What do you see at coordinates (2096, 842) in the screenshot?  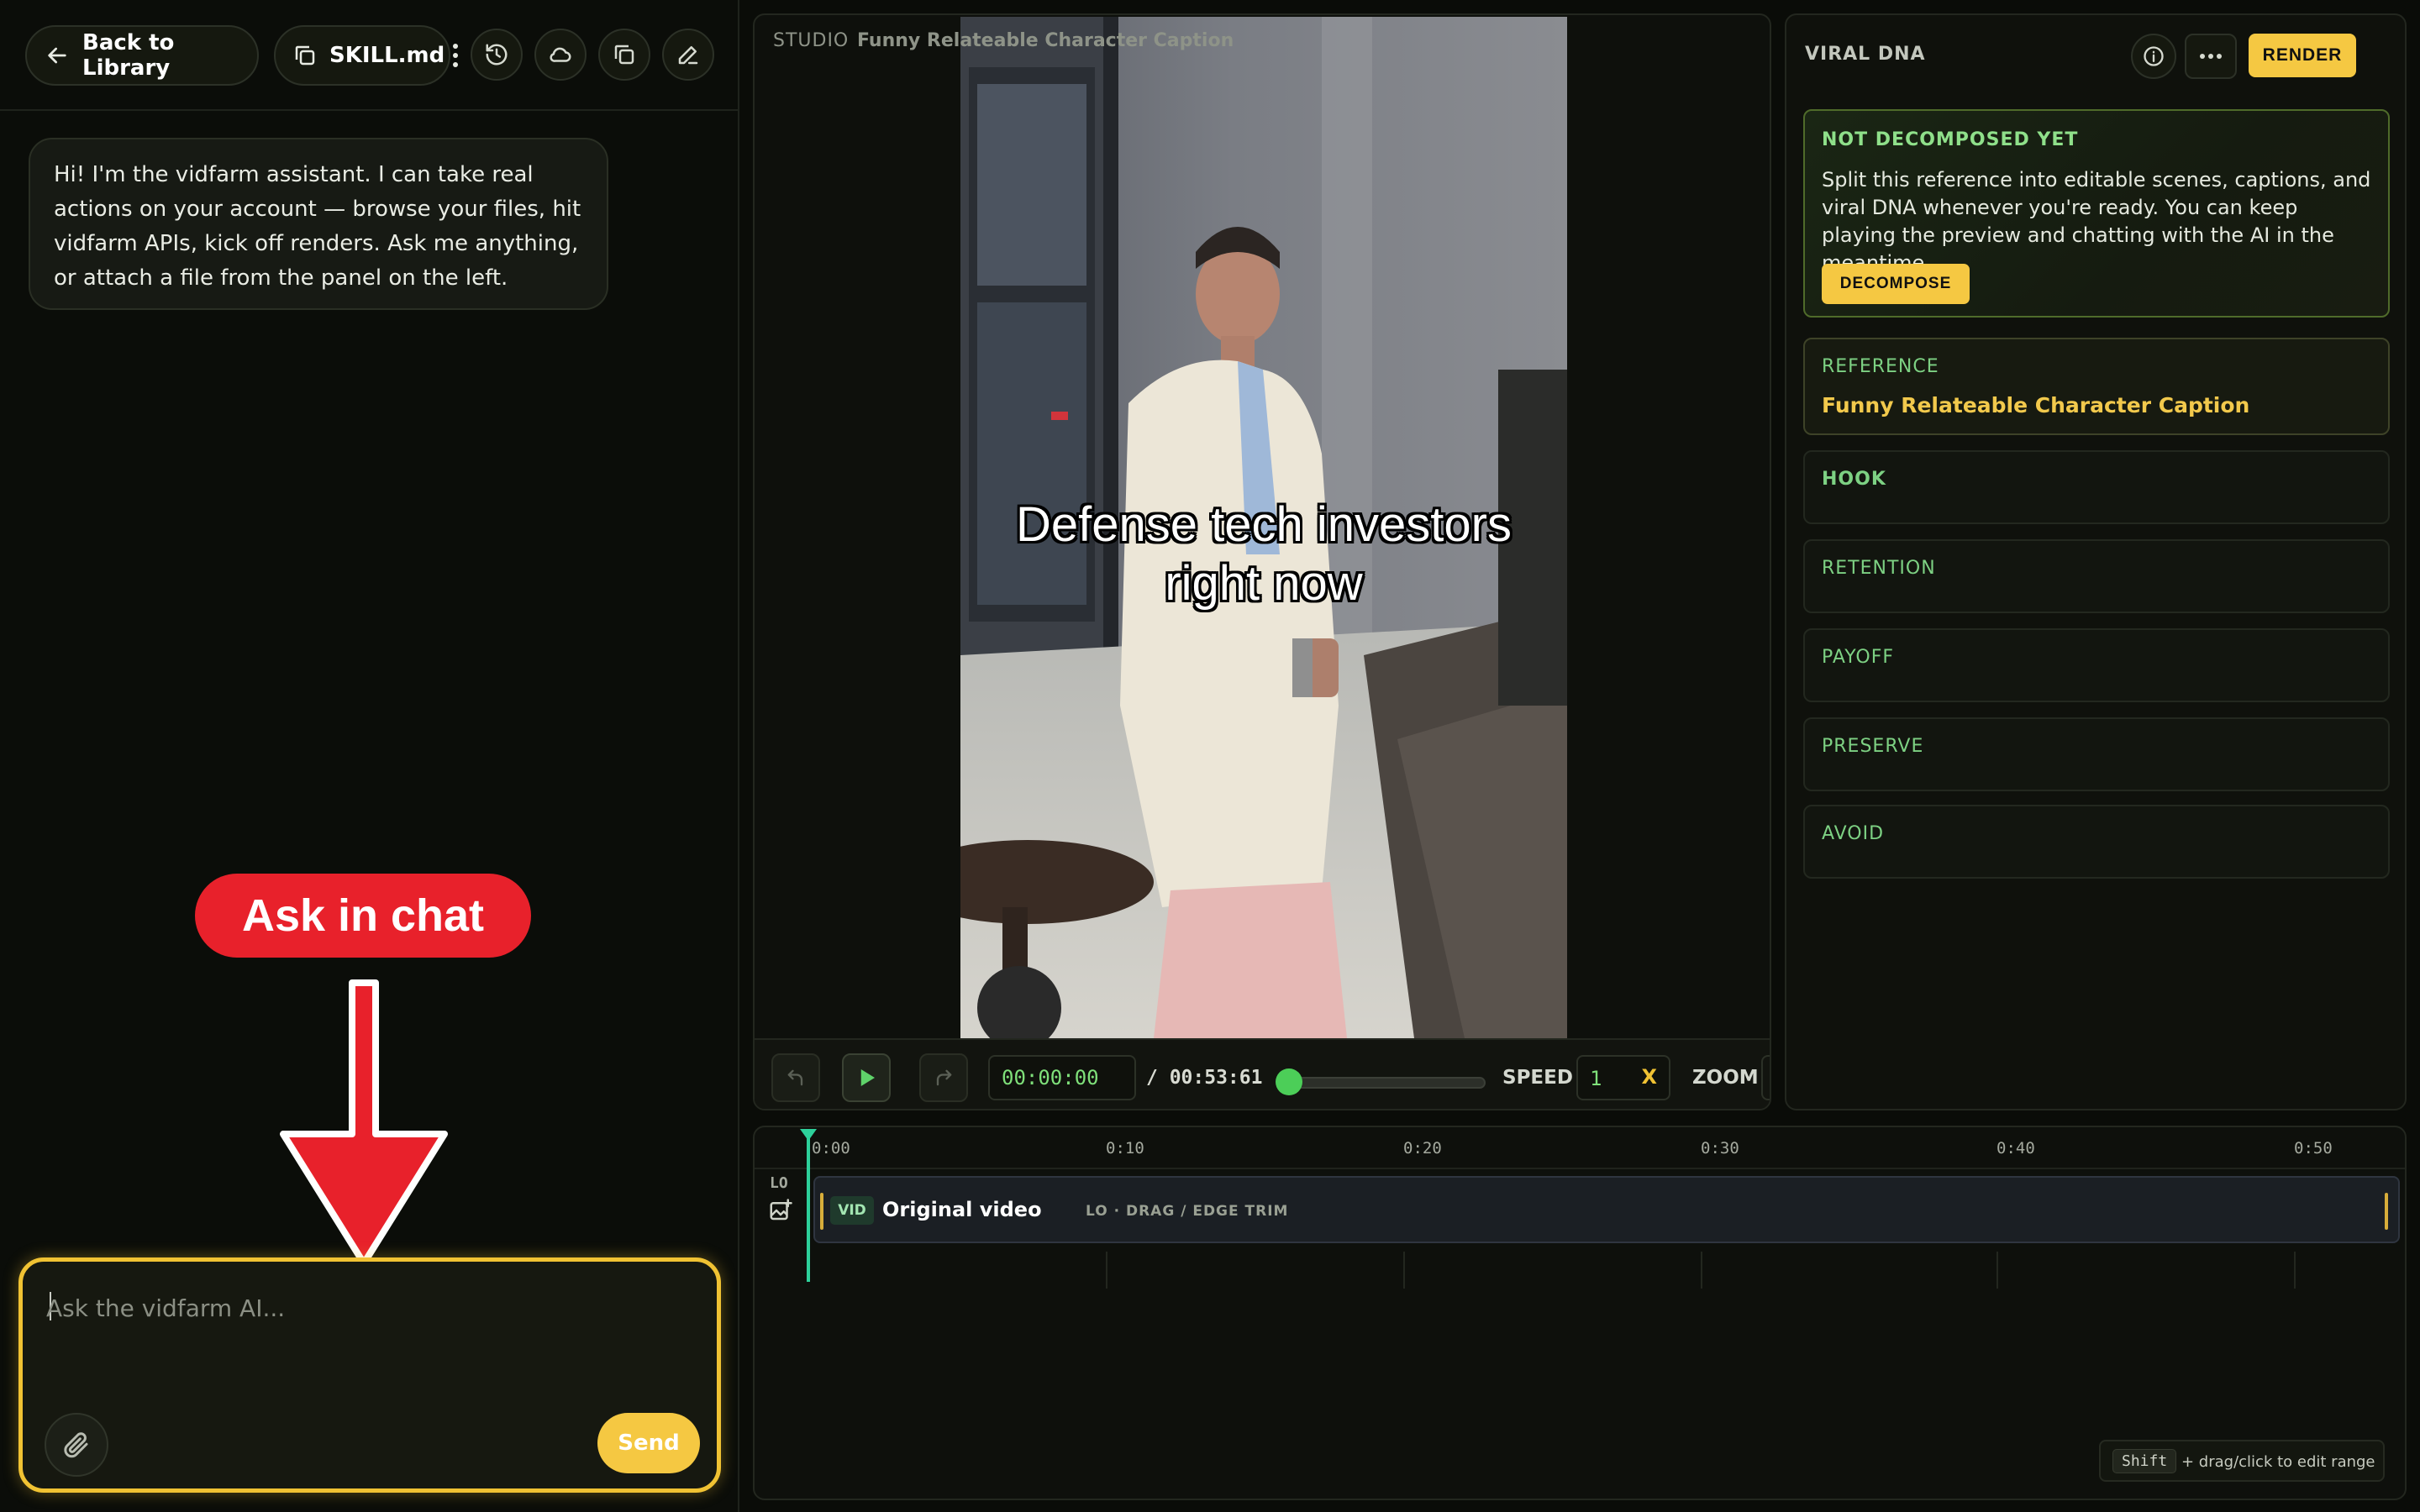 I see `section-avoid: AVOID` at bounding box center [2096, 842].